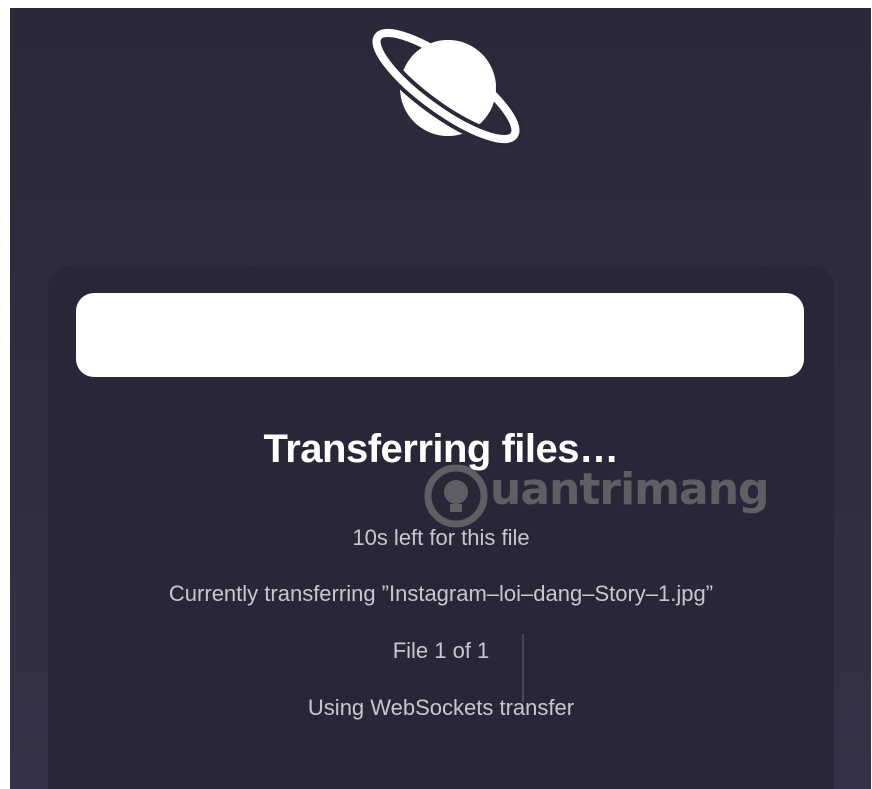 This screenshot has width=872, height=789. I want to click on watermark: uantrimang, so click(620, 496).